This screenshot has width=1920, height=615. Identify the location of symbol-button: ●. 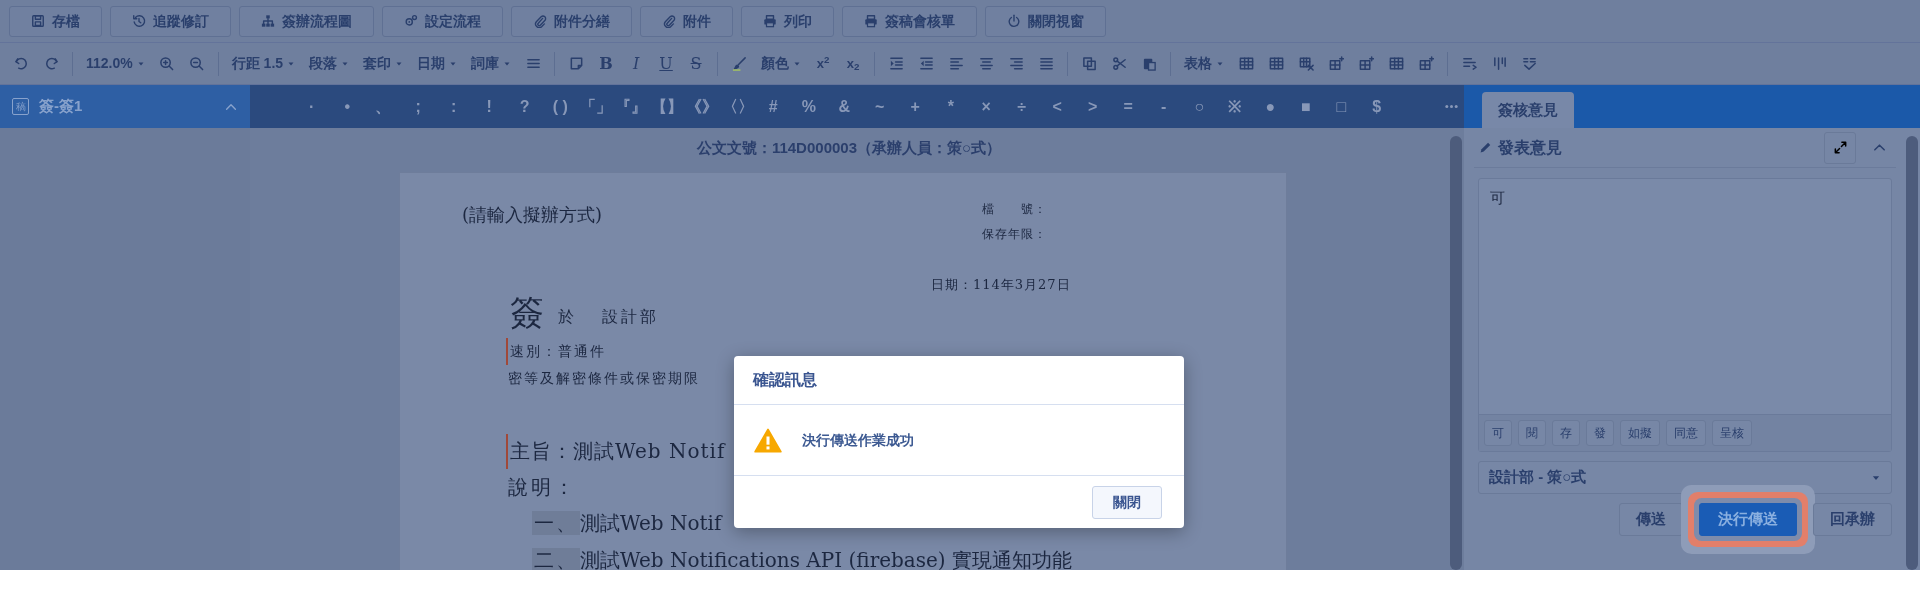
(1270, 106).